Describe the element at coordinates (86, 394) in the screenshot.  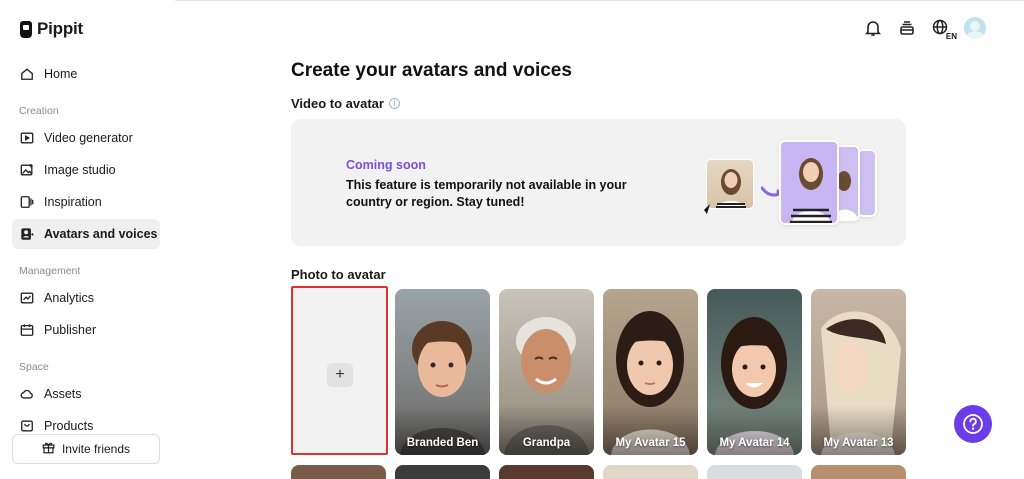
I see `sidebar-item-assets: Assets` at that location.